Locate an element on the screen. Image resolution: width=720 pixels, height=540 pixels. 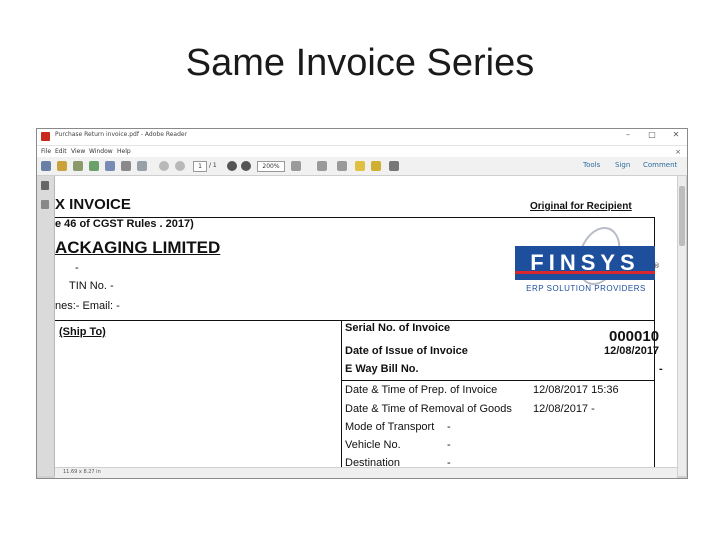
ship-to-heading: (Ship To) is located at coordinates (82, 332).